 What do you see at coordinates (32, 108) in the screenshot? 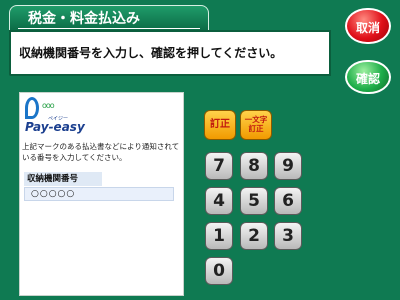
I see `payeasy-mark-icon` at bounding box center [32, 108].